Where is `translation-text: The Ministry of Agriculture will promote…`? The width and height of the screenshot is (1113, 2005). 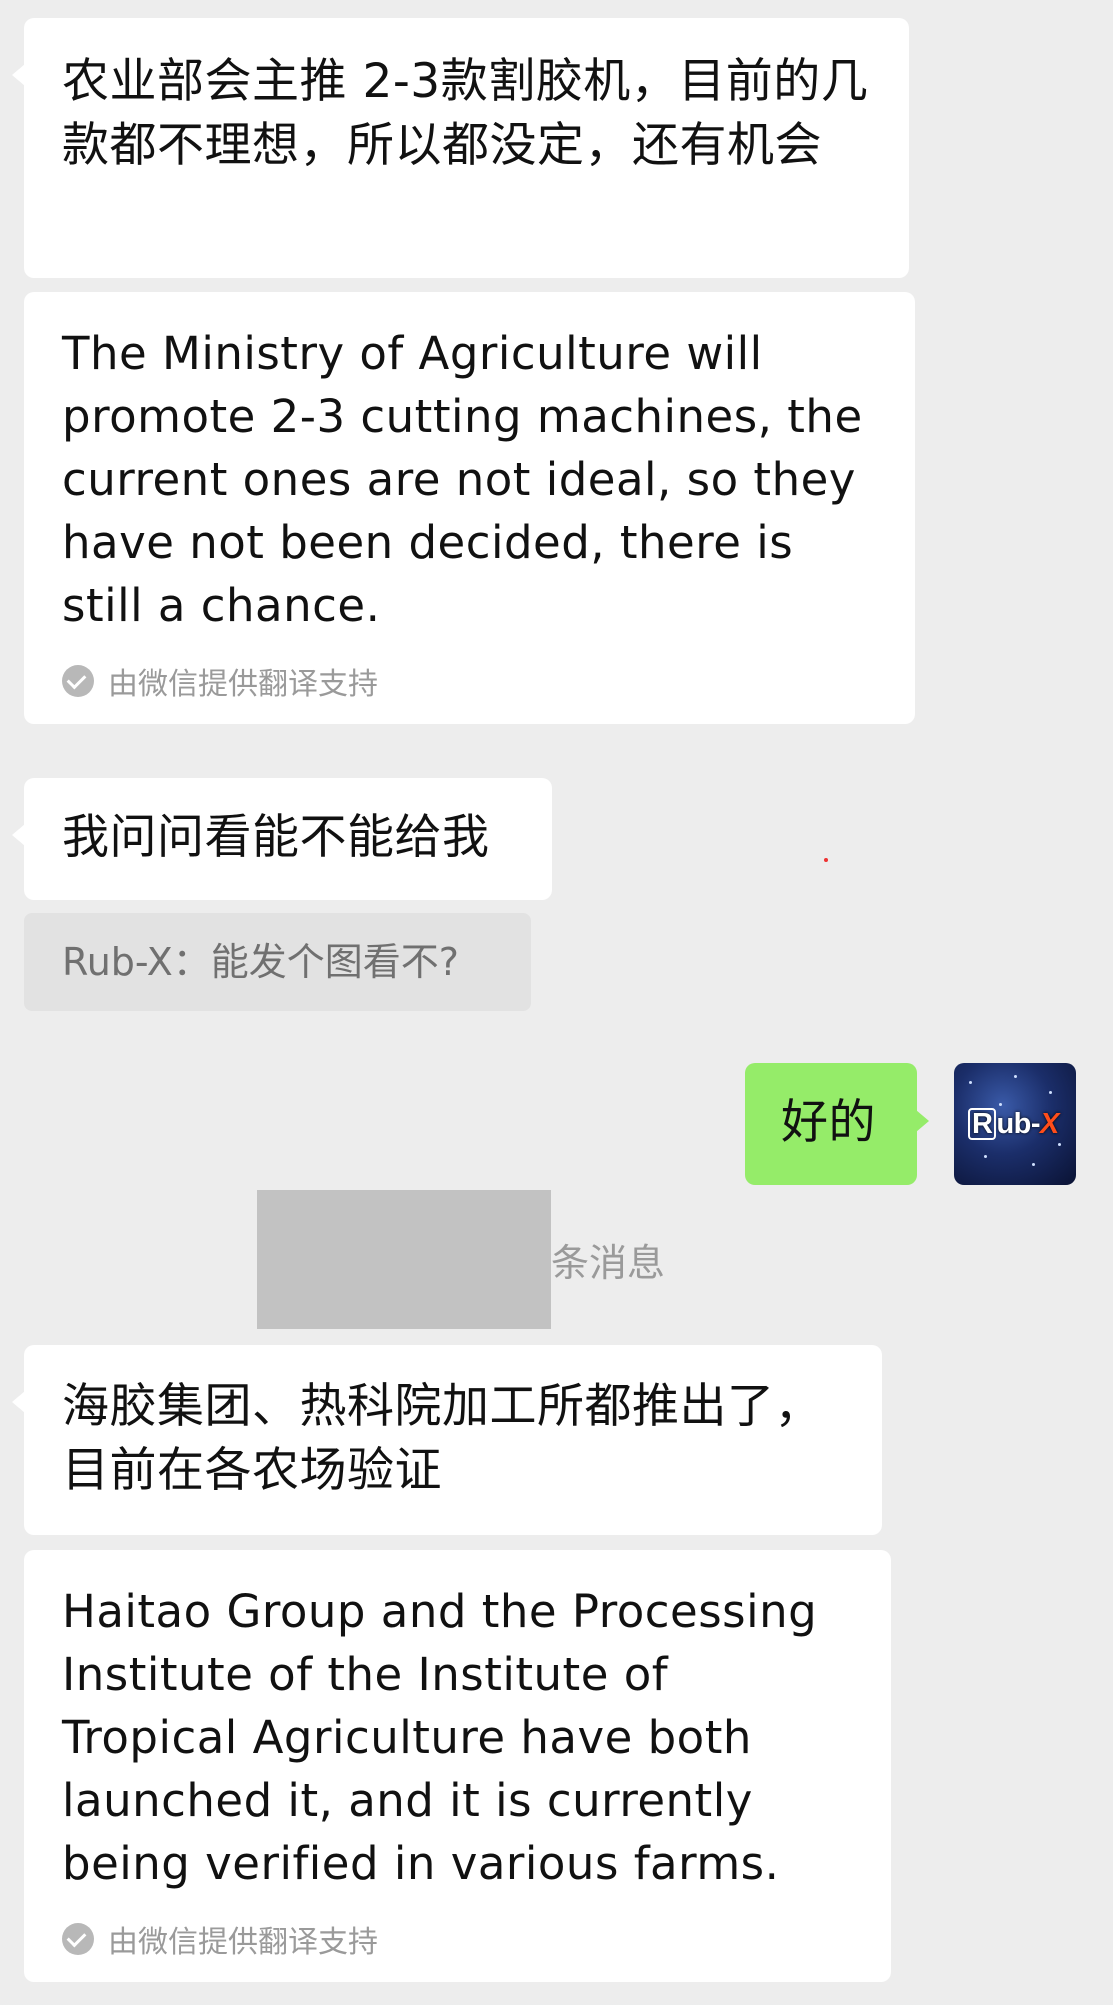
translation-text: The Ministry of Agriculture will promote… is located at coordinates (462, 479).